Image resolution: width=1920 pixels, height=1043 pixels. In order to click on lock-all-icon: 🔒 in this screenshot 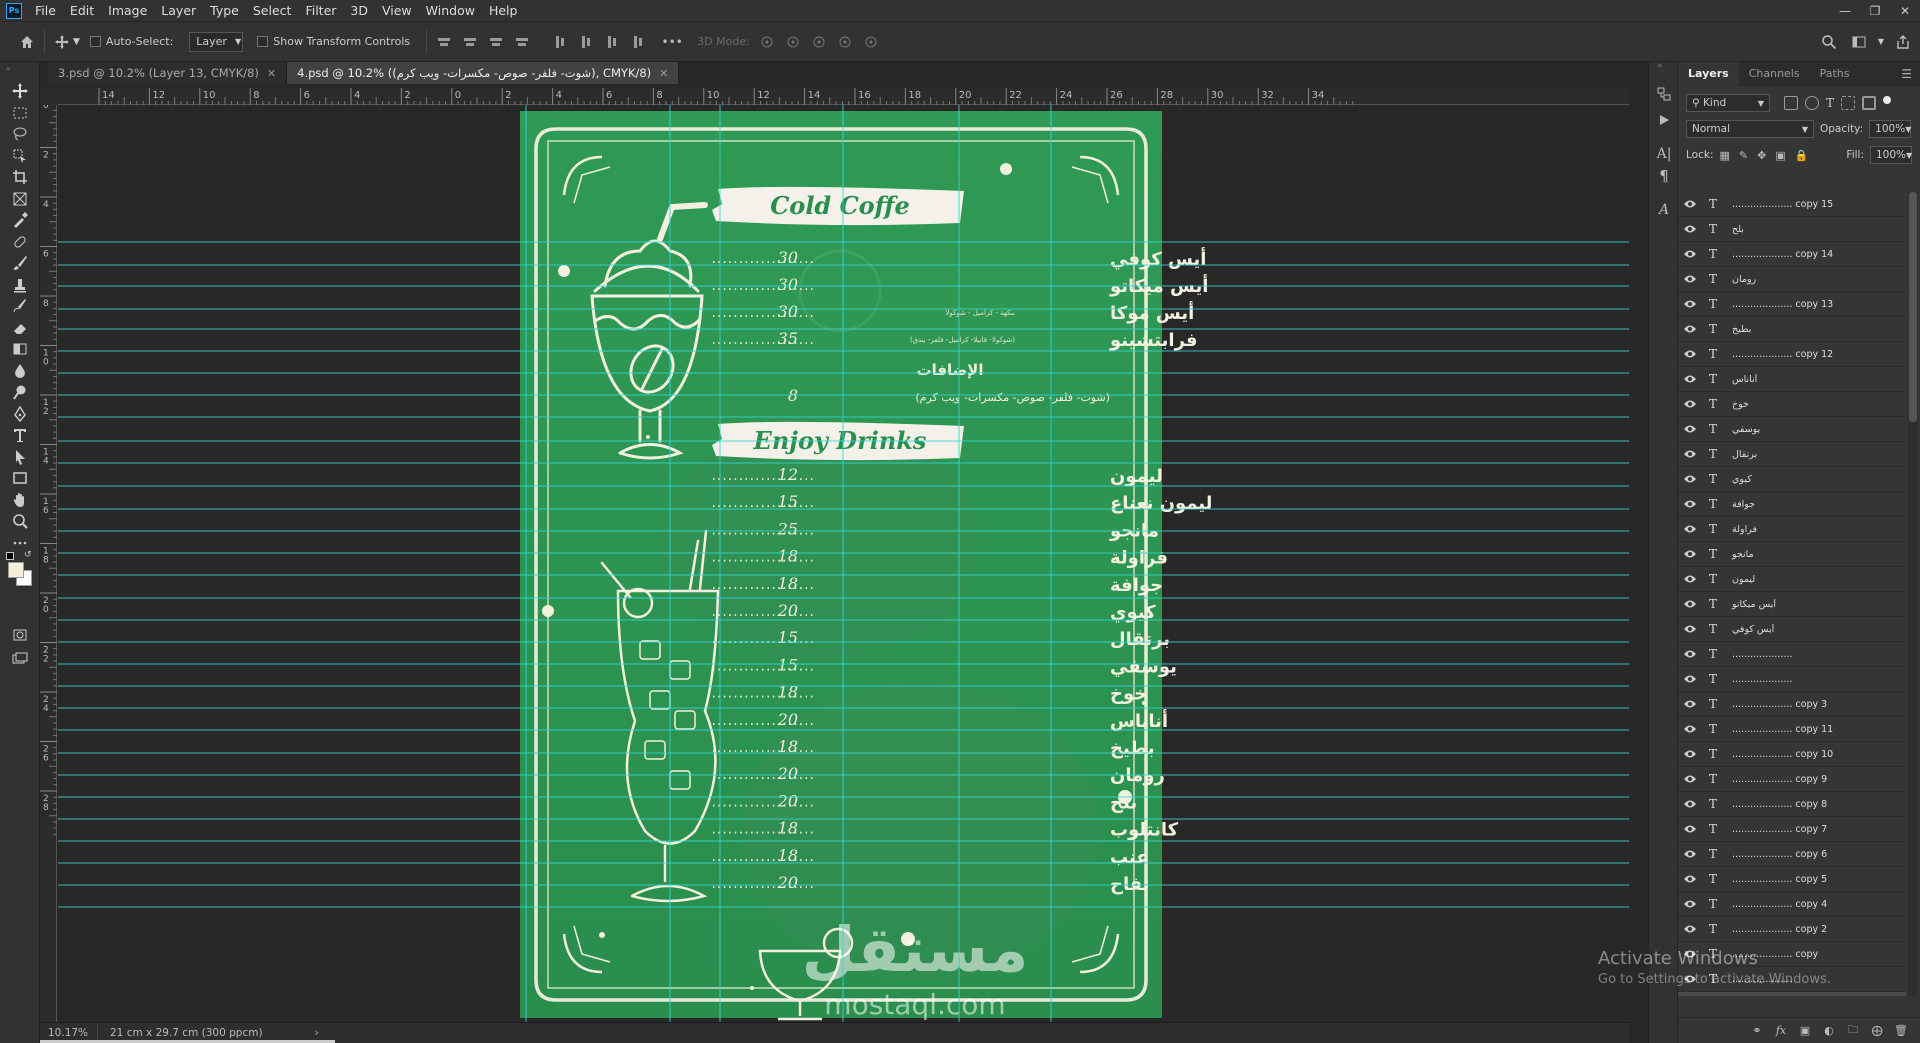, I will do `click(1802, 155)`.